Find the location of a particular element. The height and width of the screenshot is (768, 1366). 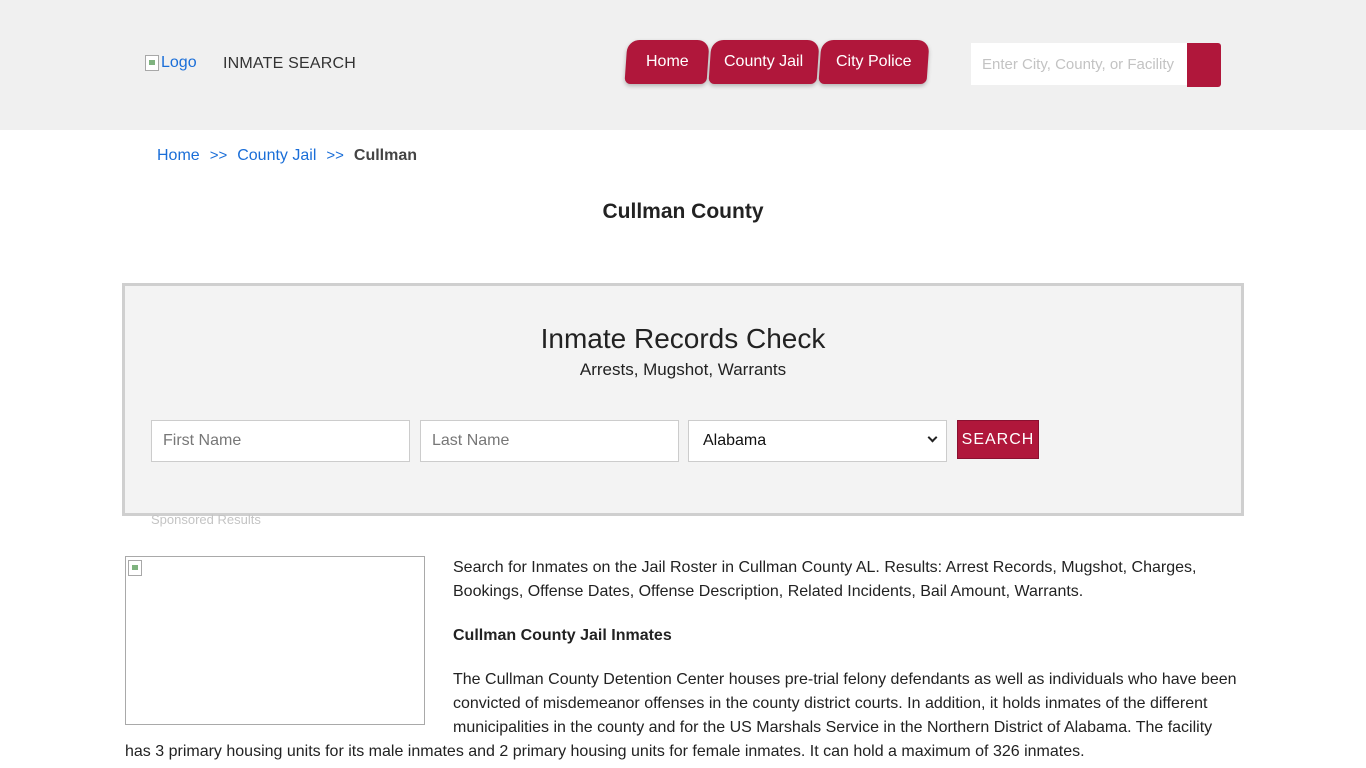

main-nav: Home County Jail City Police is located at coordinates (777, 62).